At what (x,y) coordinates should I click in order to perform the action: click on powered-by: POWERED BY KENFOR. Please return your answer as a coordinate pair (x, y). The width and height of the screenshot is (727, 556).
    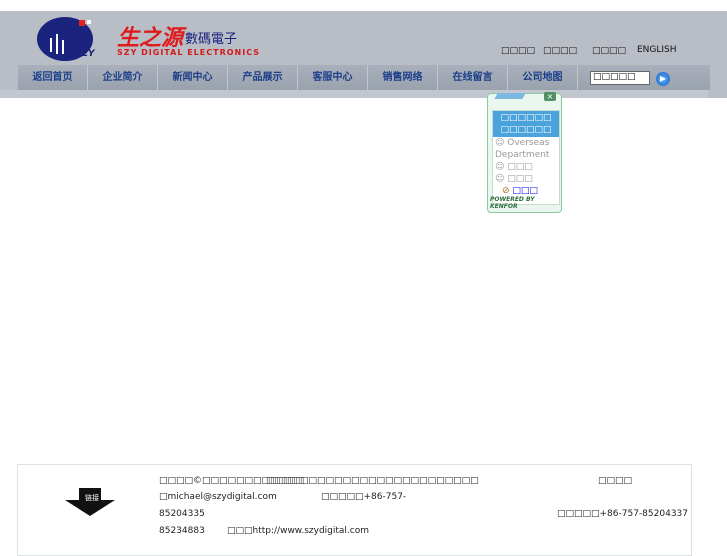
    Looking at the image, I should click on (512, 203).